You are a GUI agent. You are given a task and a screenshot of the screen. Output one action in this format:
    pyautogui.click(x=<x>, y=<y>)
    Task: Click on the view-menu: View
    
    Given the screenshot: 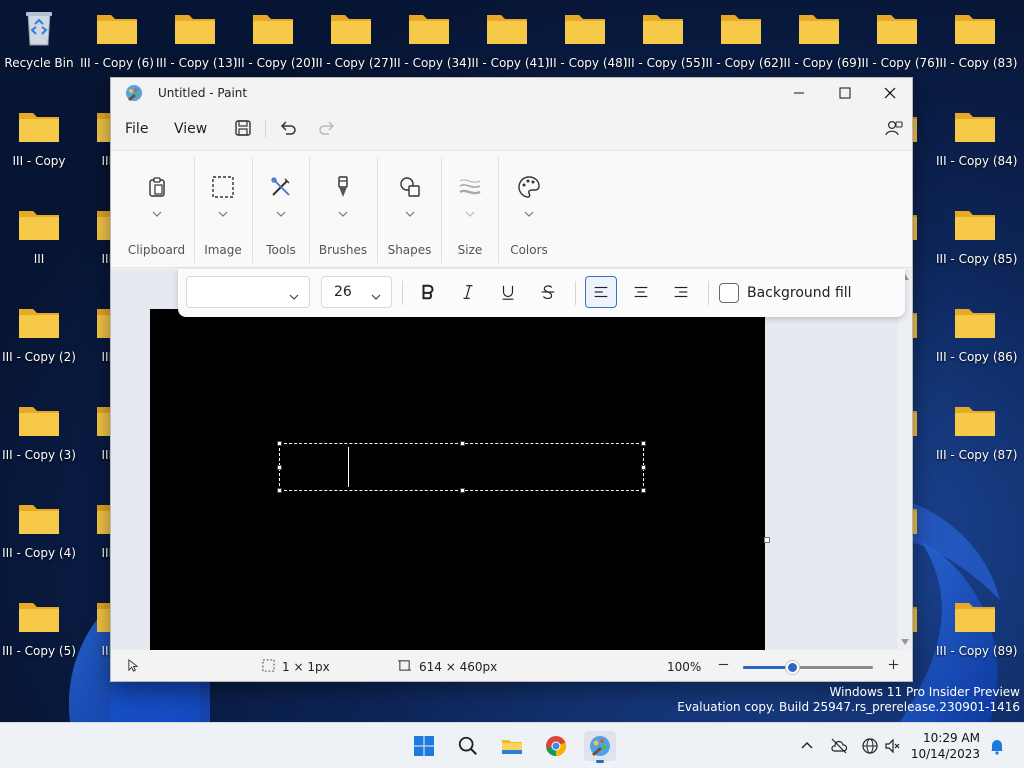 What is the action you would take?
    pyautogui.click(x=190, y=129)
    